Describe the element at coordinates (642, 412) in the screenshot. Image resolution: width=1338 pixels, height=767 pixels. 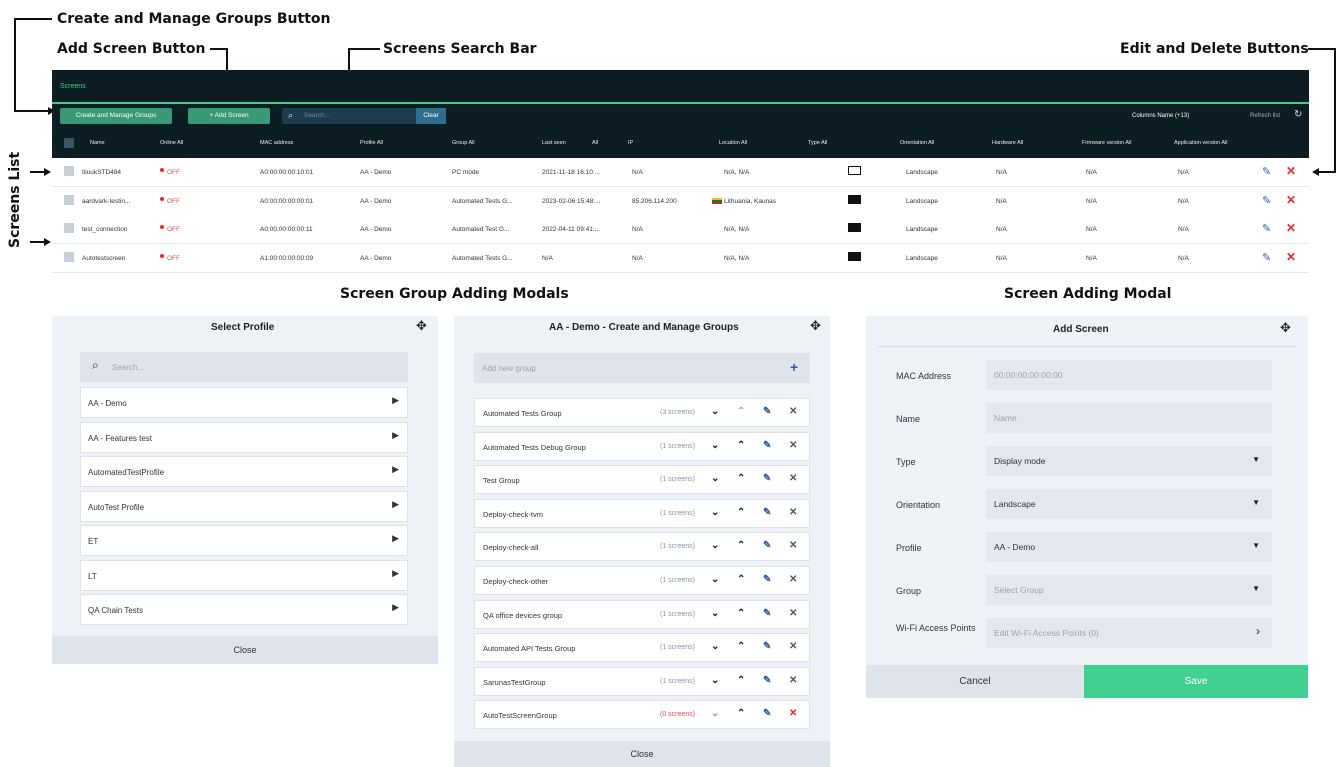
I see `group-item: Automated Tests Group (3 screens) ⌄ ⌃ ✎ ✕` at that location.